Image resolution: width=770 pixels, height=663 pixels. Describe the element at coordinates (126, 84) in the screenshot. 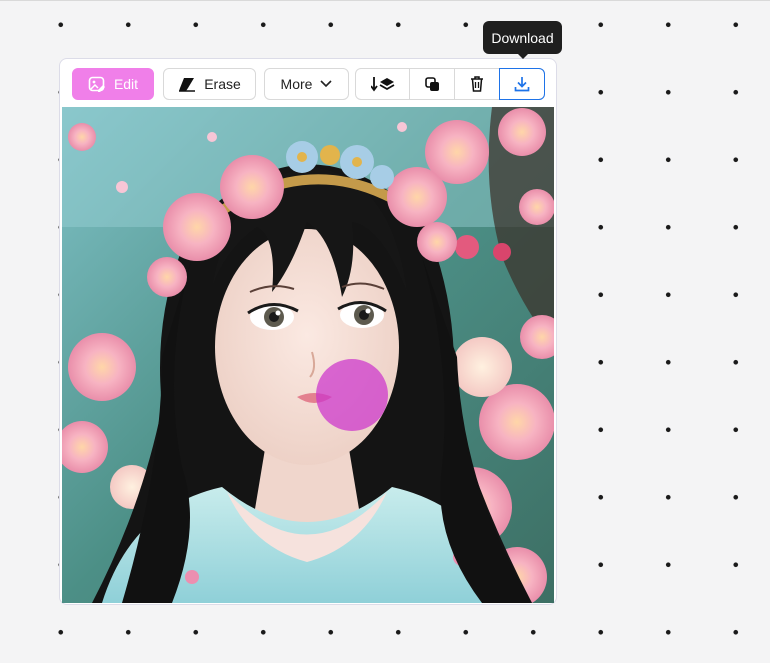

I see `edit-label: Edit` at that location.